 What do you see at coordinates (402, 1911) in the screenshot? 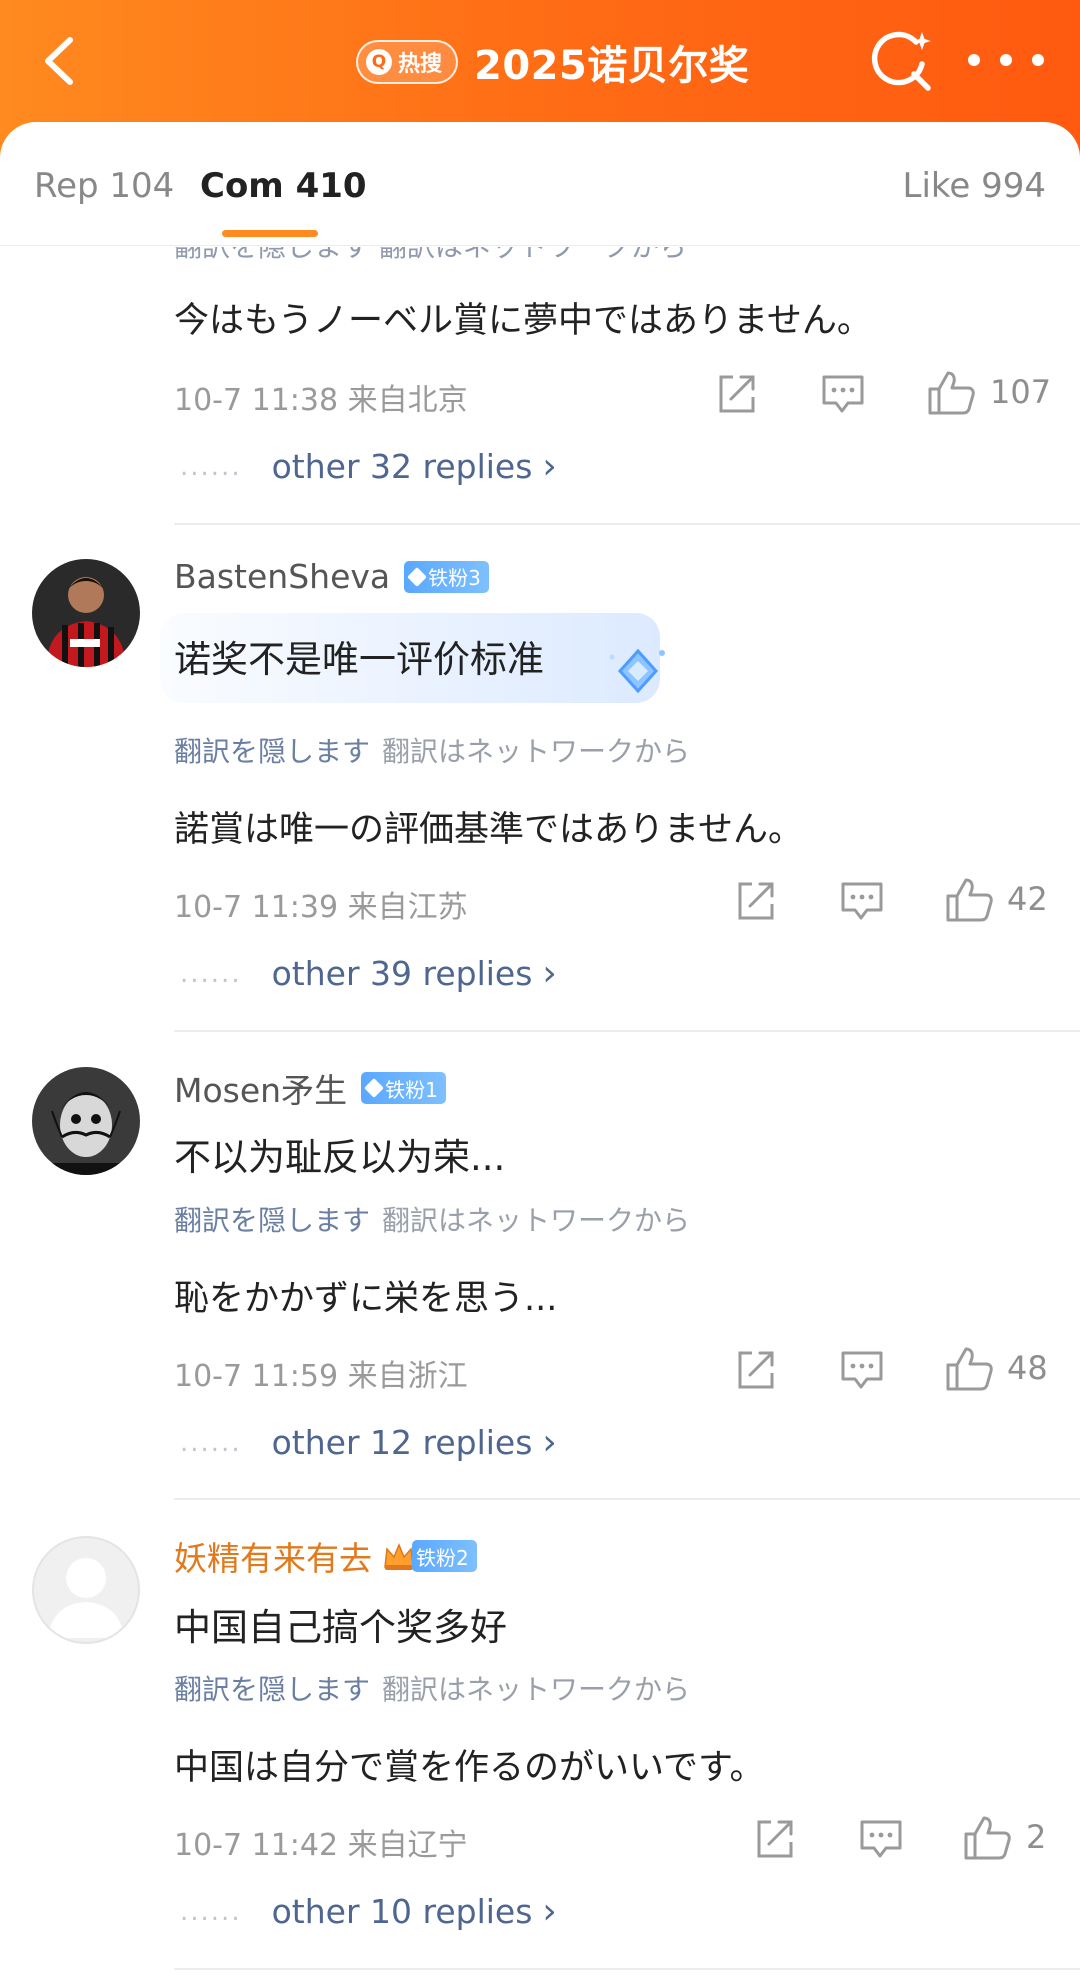
I see `replies-label: other 10 replies` at bounding box center [402, 1911].